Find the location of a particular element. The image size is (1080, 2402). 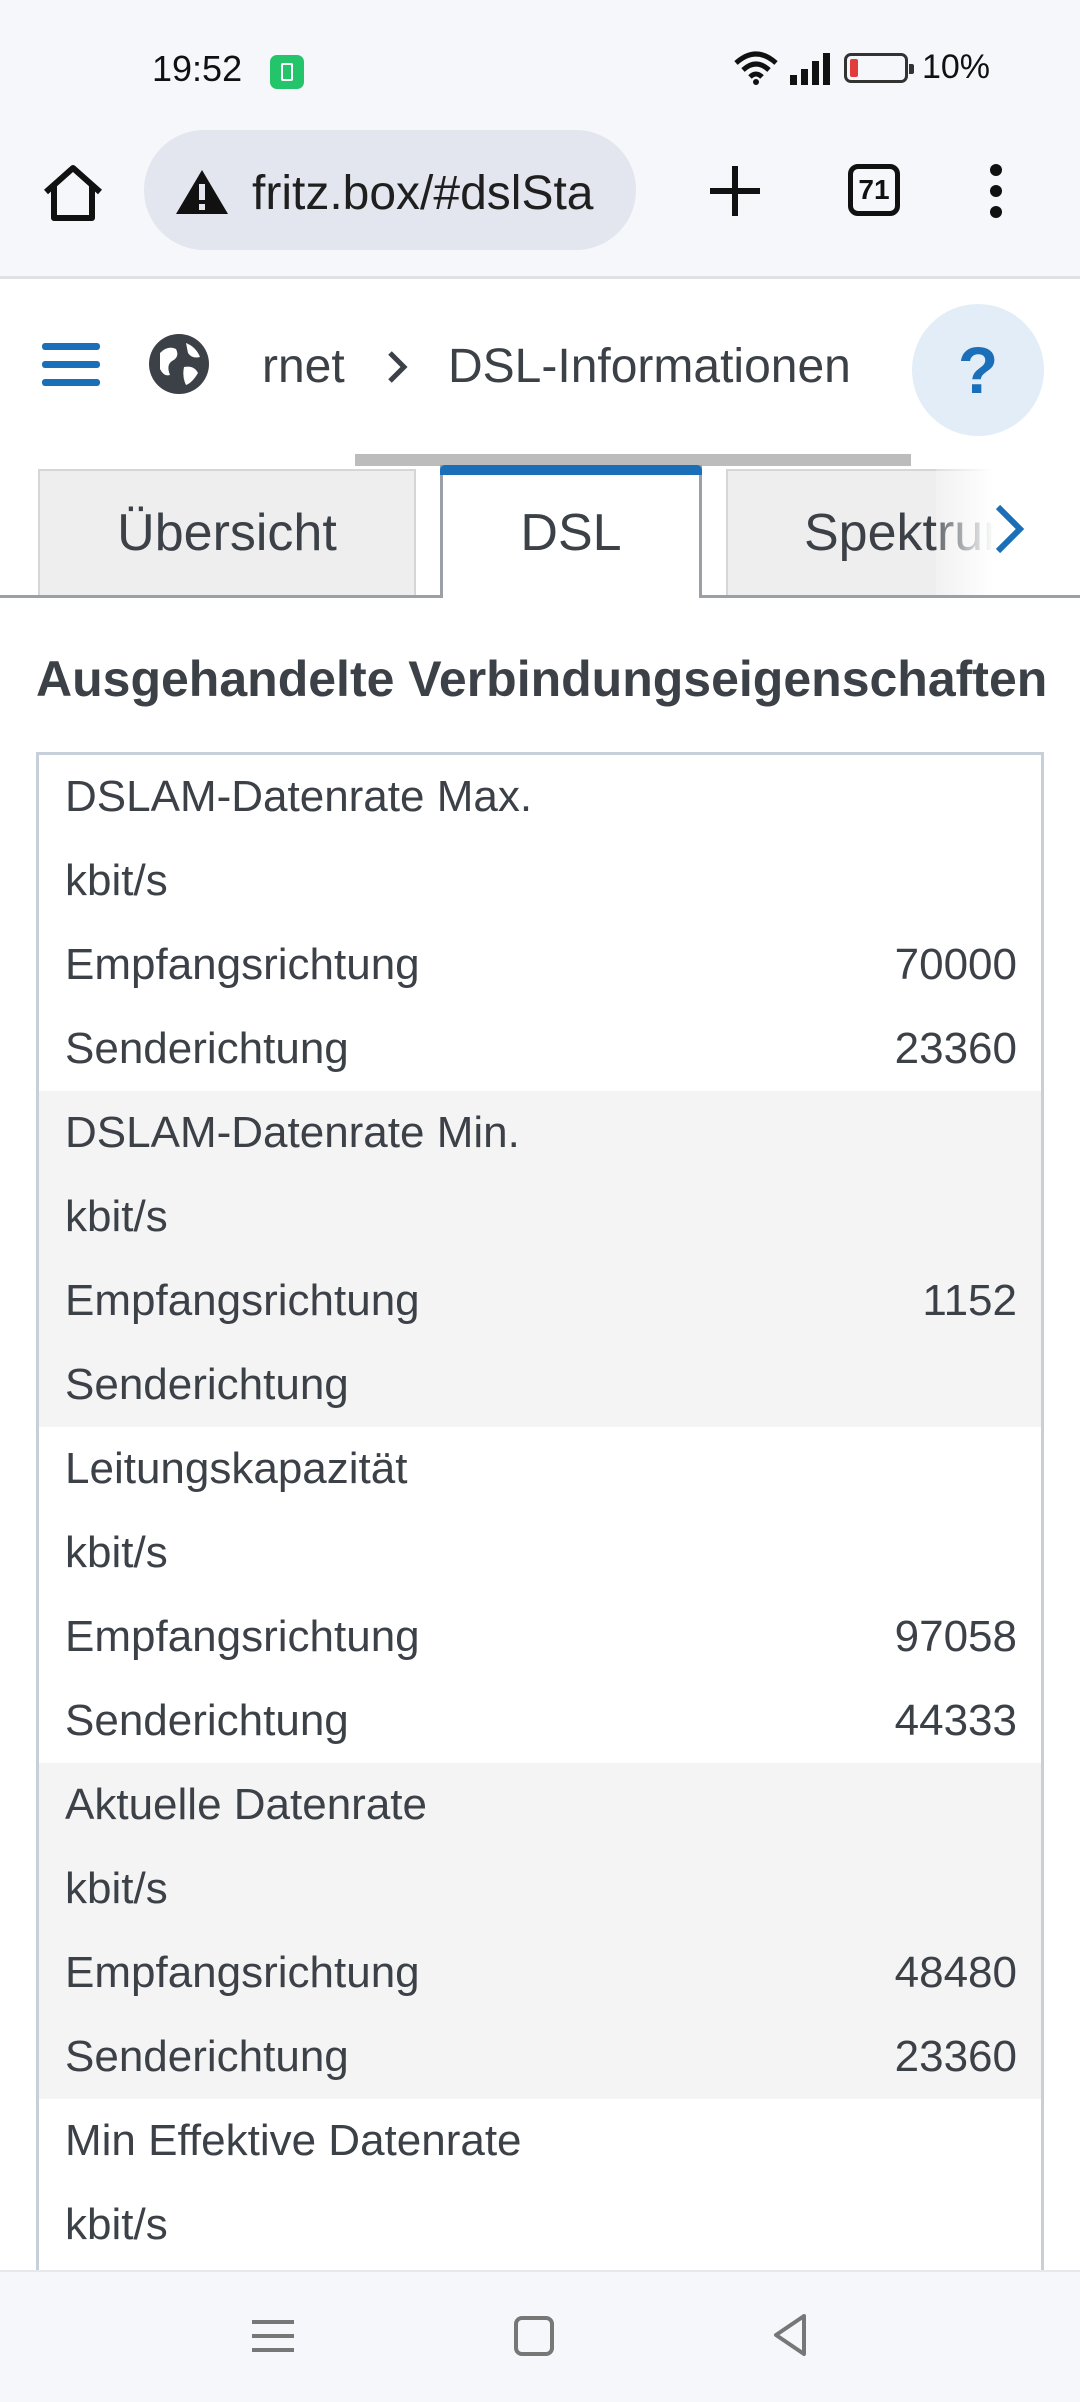

tab-switcher-button: 71 is located at coordinates (874, 190).